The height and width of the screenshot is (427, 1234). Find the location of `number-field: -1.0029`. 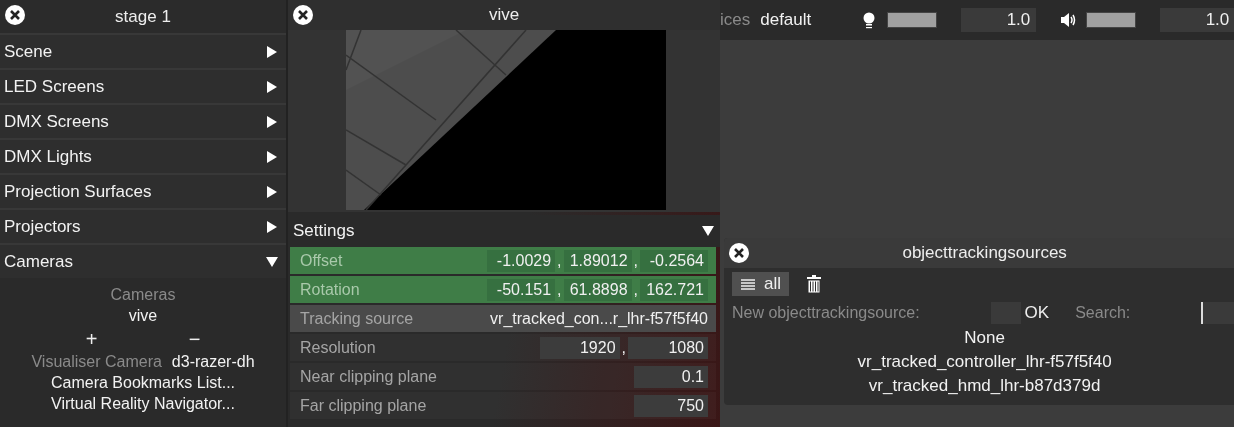

number-field: -1.0029 is located at coordinates (521, 260).